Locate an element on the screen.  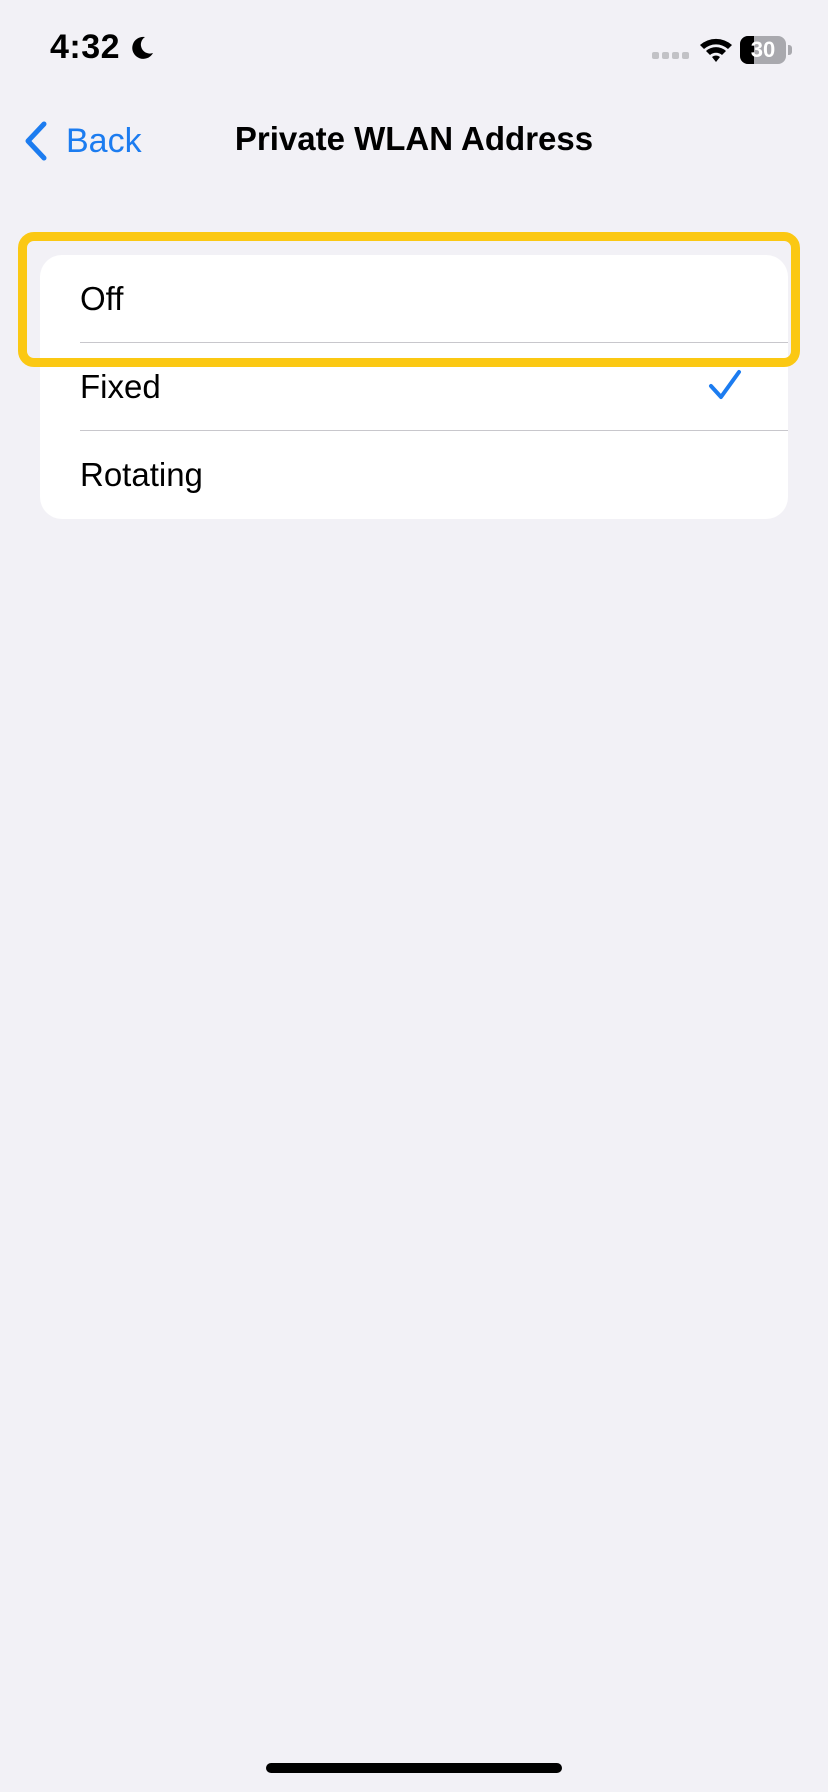
cellular-signal-icon is located at coordinates (670, 55).